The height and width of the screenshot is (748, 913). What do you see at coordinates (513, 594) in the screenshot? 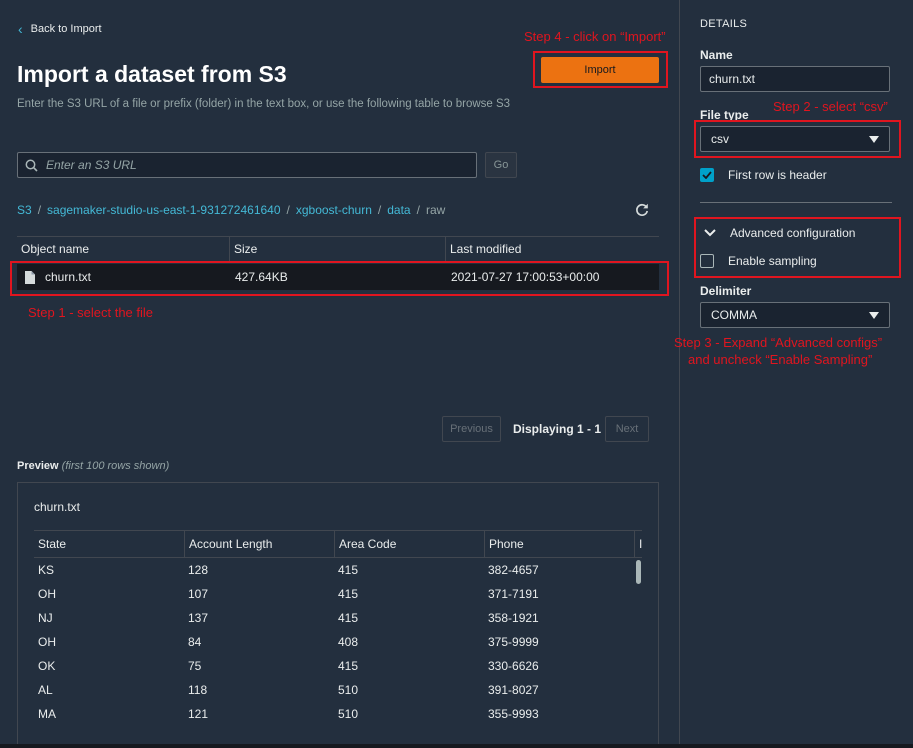
I see `cell-phone: 371-7191` at bounding box center [513, 594].